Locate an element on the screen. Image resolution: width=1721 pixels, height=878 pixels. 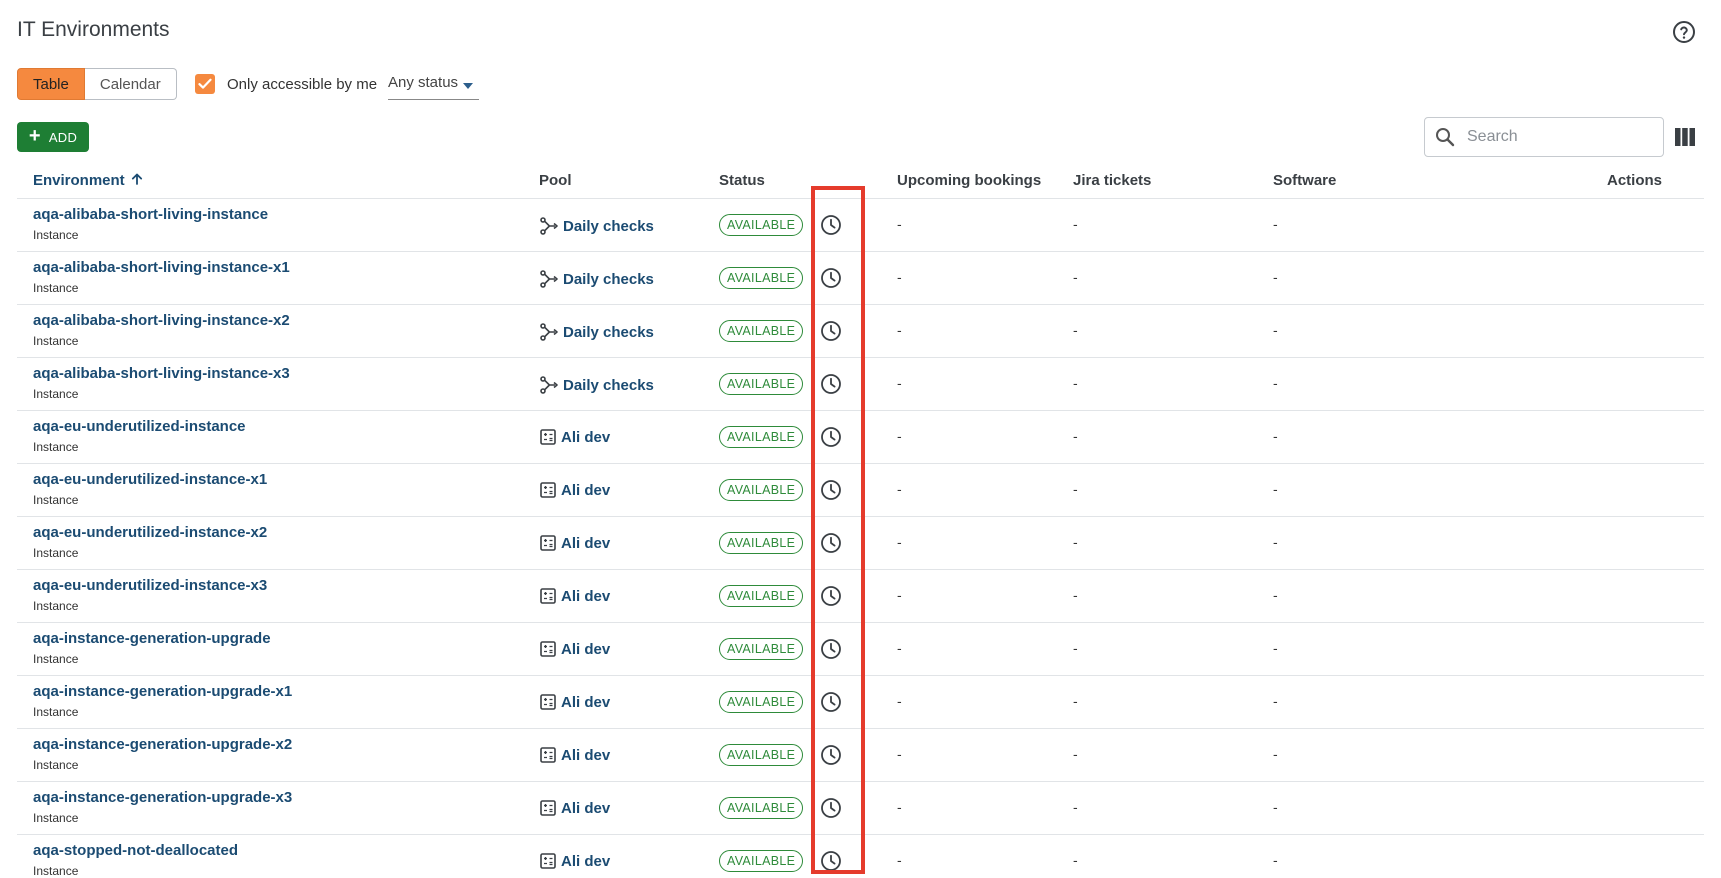
column-header-environment: Environment is located at coordinates (88, 180).